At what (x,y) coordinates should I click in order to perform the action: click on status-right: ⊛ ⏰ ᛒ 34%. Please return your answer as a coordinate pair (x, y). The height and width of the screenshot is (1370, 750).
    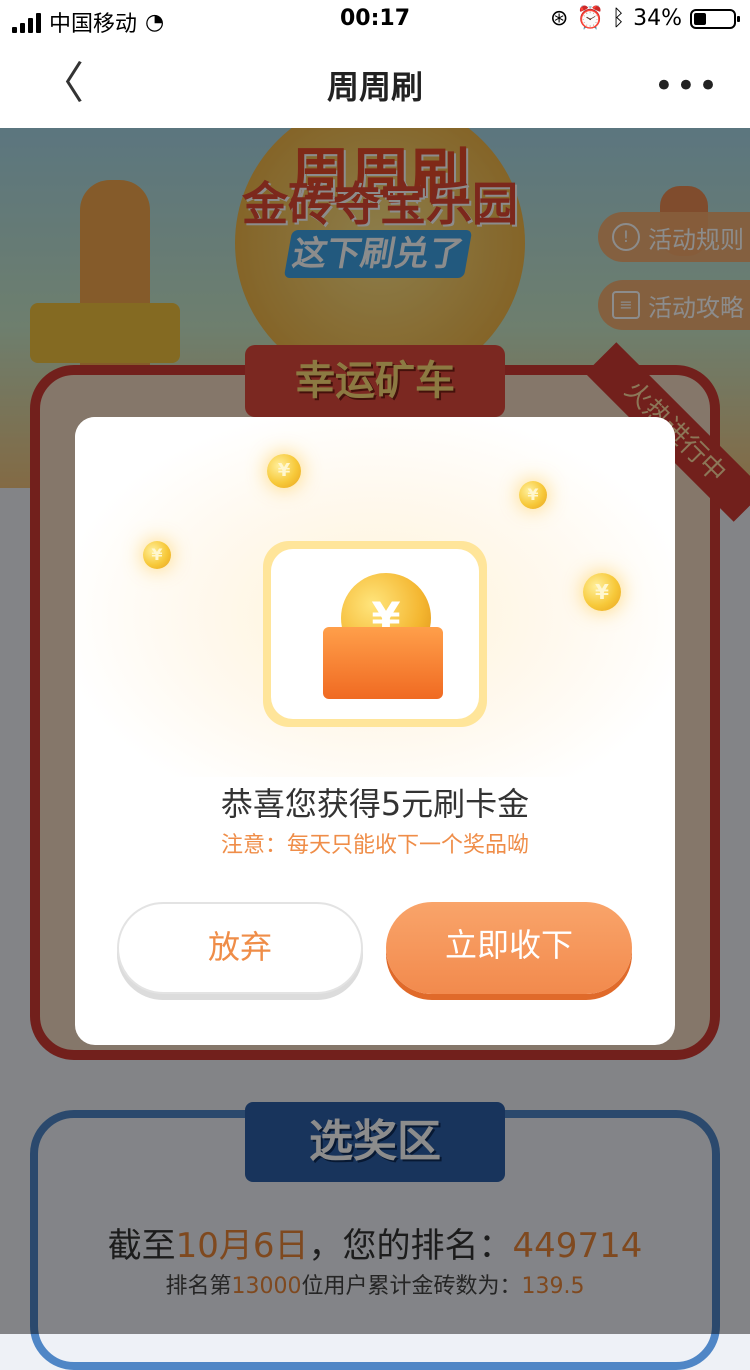
    Looking at the image, I should click on (645, 18).